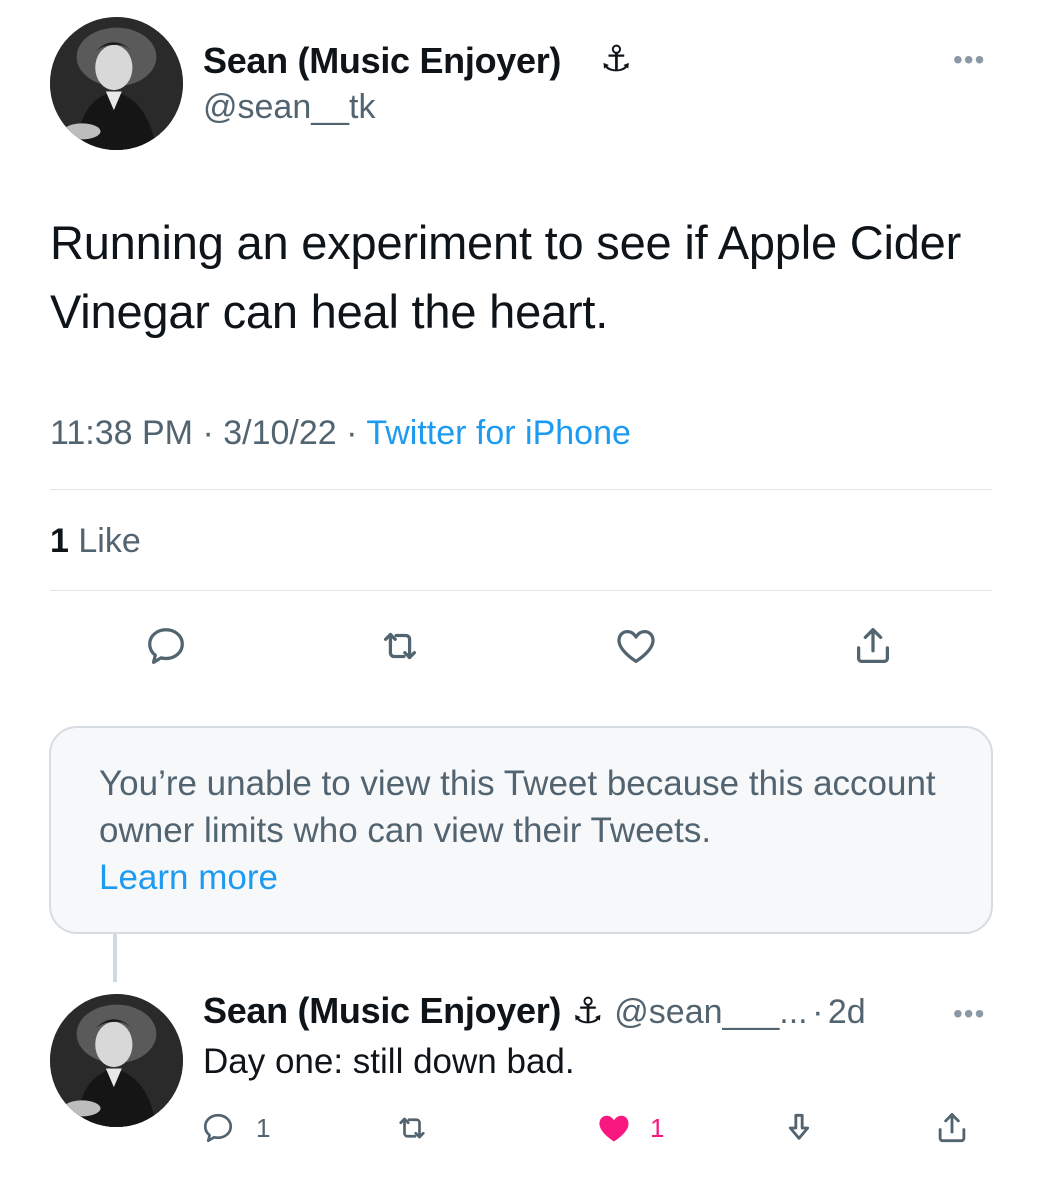 This screenshot has width=1042, height=1200. I want to click on download-arrow-icon, so click(799, 1126).